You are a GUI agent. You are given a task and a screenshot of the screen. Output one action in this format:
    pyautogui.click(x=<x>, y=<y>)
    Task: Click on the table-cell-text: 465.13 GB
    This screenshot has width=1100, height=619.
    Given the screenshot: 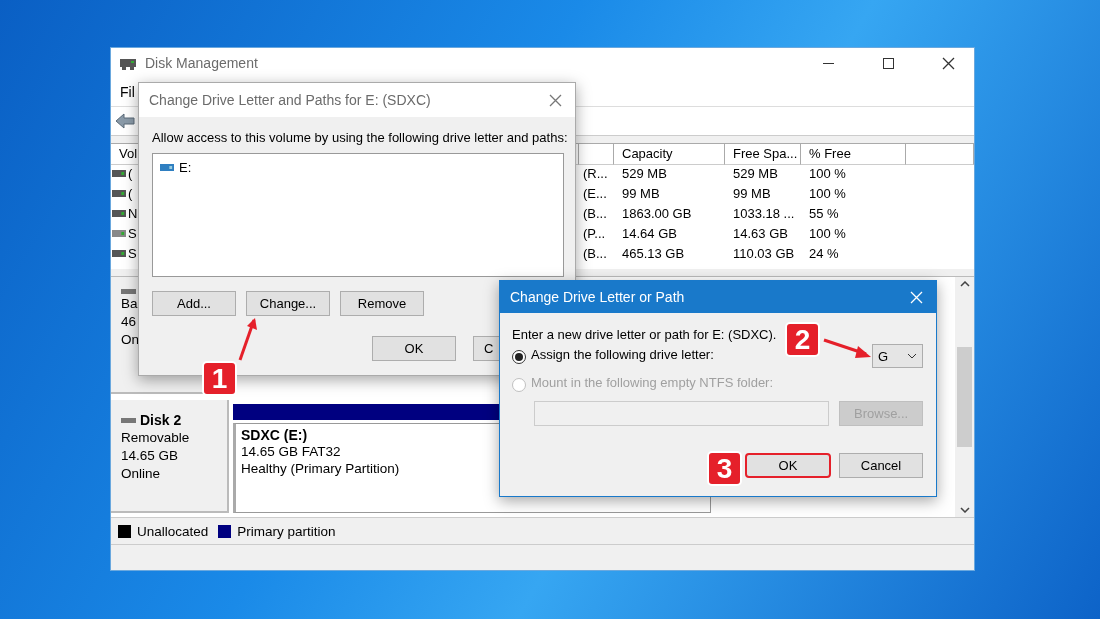 What is the action you would take?
    pyautogui.click(x=653, y=254)
    